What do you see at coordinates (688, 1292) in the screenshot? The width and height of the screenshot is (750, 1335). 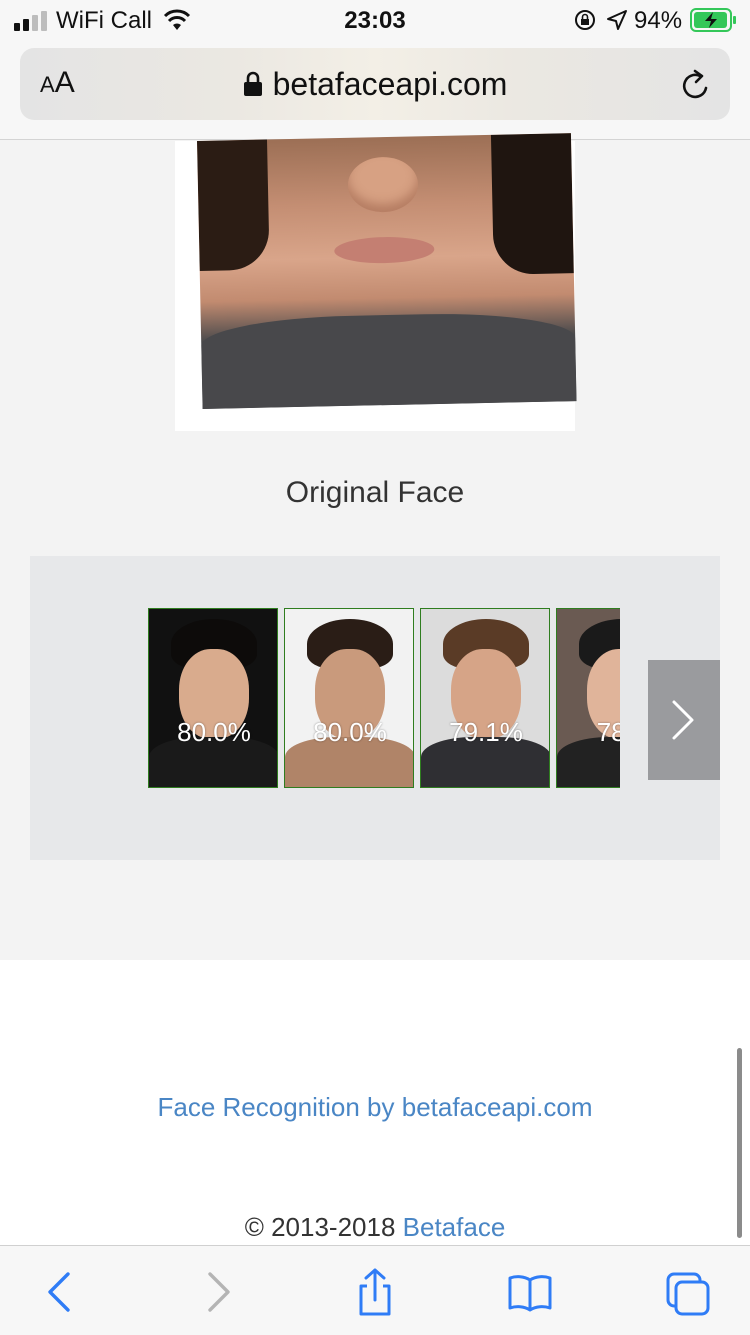 I see `tabs-icon` at bounding box center [688, 1292].